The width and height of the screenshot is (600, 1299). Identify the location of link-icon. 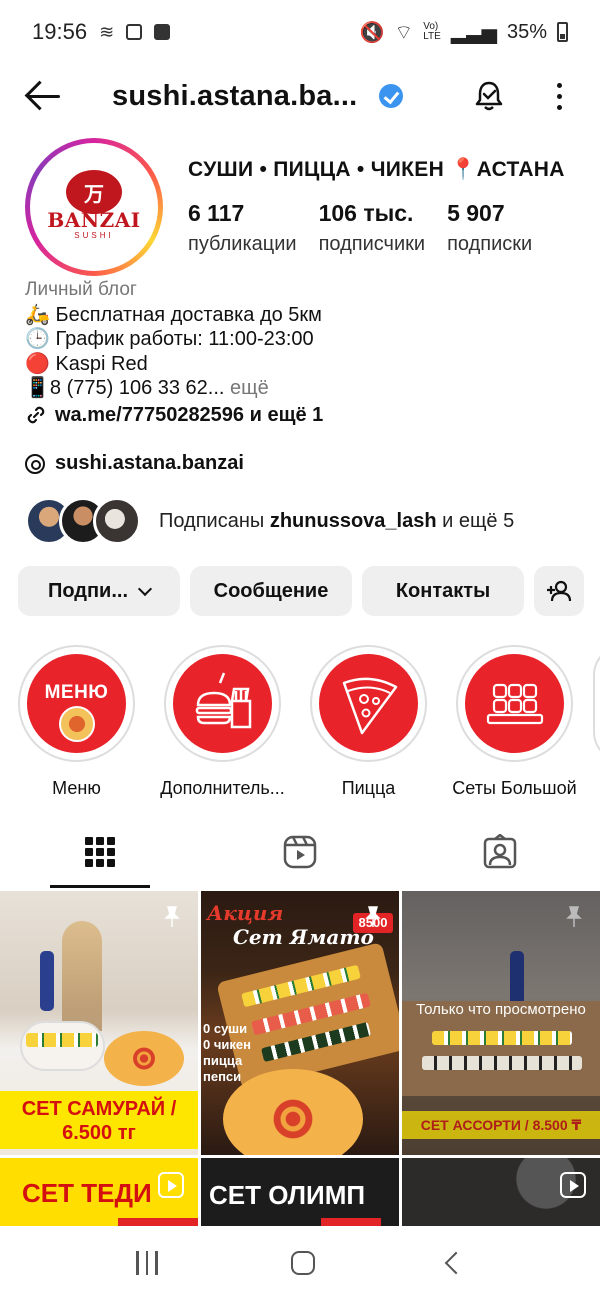
(36, 415).